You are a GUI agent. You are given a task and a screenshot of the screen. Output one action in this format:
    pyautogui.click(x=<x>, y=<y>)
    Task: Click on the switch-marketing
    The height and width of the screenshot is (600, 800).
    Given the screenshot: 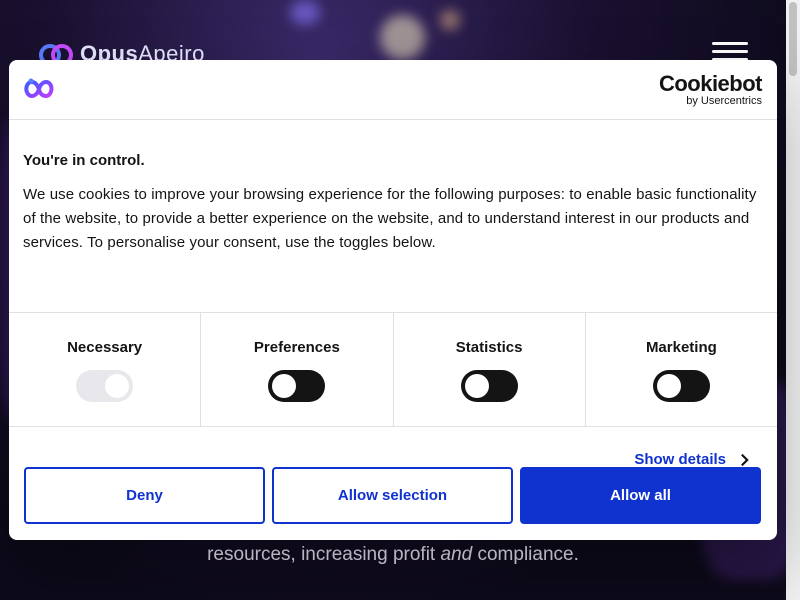 What is the action you would take?
    pyautogui.click(x=681, y=386)
    